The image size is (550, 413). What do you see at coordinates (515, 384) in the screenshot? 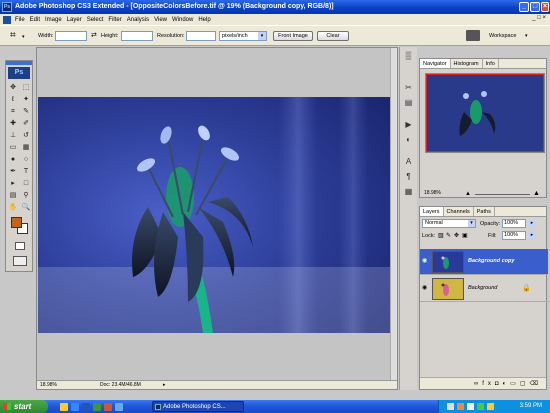
I see `group-icon: ▭` at bounding box center [515, 384].